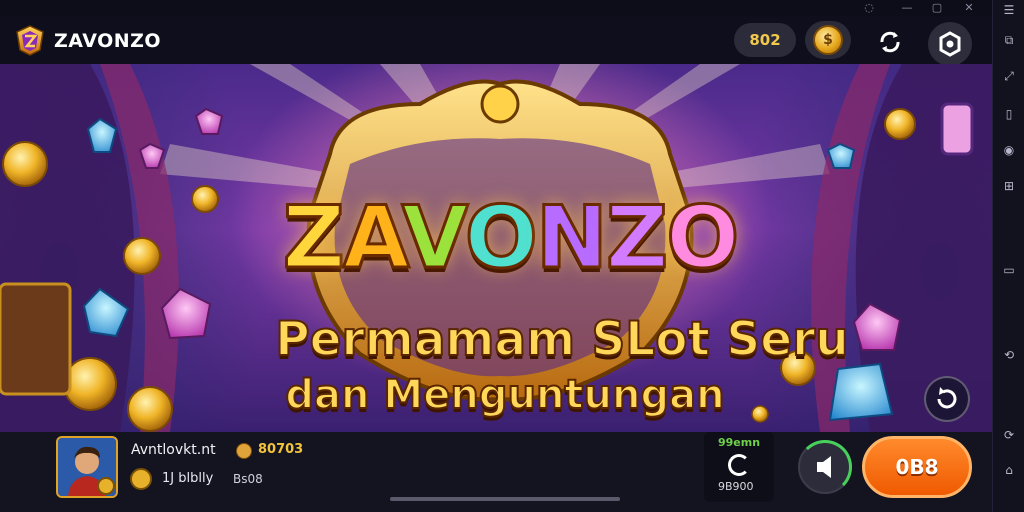 The image size is (1024, 512). I want to click on layers-icon: ▭, so click(1009, 270).